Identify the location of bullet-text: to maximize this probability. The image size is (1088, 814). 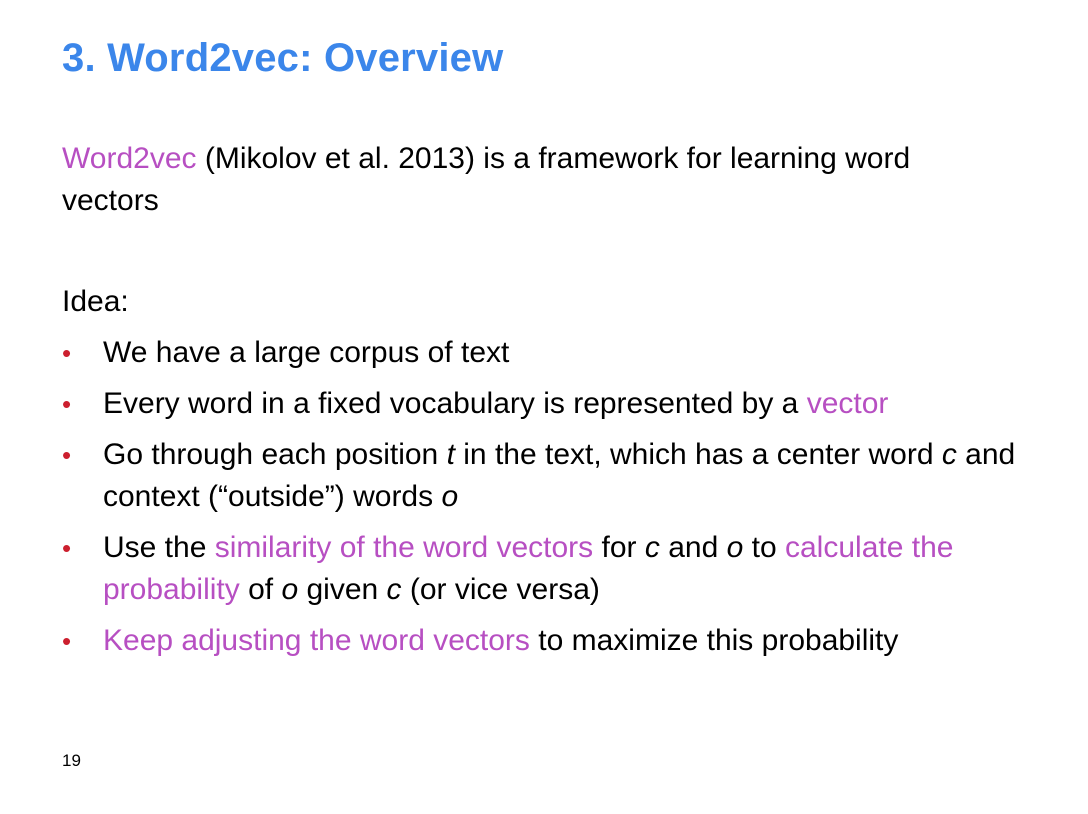
(714, 640).